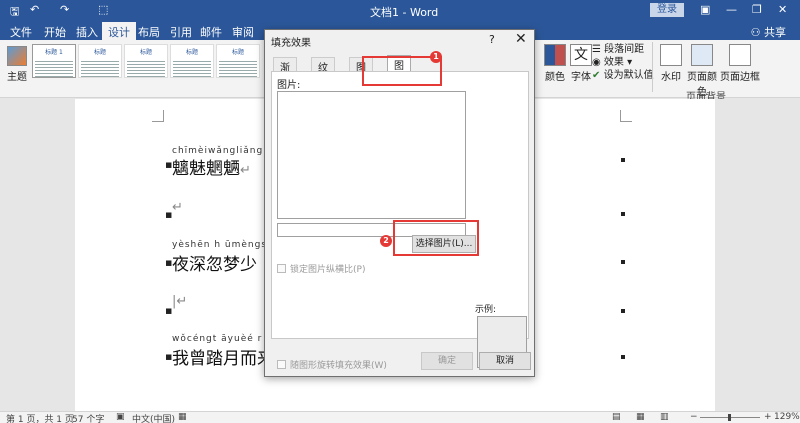 Image resolution: width=800 pixels, height=423 pixels. I want to click on user-icon: ⚇, so click(755, 32).